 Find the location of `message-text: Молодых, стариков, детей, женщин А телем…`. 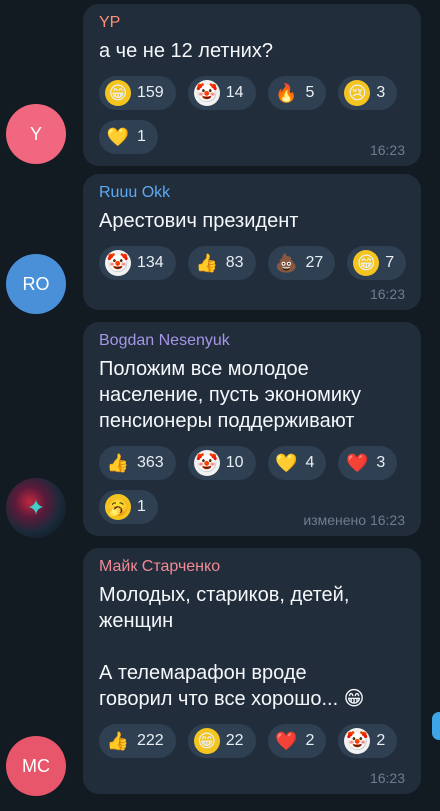

message-text: Молодых, стариков, детей, женщин А телем… is located at coordinates (253, 647).